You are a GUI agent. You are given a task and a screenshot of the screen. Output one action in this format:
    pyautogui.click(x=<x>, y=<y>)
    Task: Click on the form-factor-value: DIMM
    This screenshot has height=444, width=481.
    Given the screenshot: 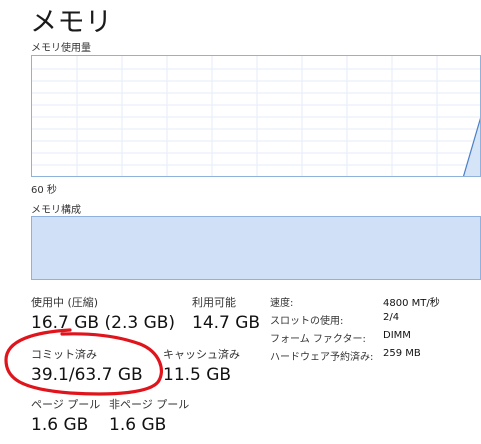 What is the action you would take?
    pyautogui.click(x=397, y=335)
    